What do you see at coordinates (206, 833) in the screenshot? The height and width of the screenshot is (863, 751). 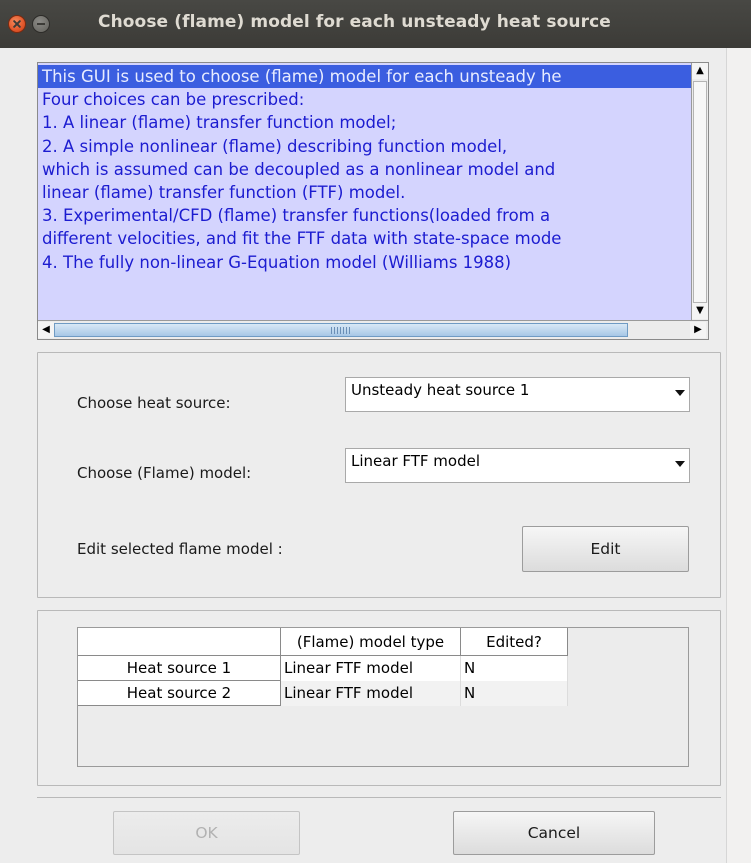 I see `ok-button: OK` at bounding box center [206, 833].